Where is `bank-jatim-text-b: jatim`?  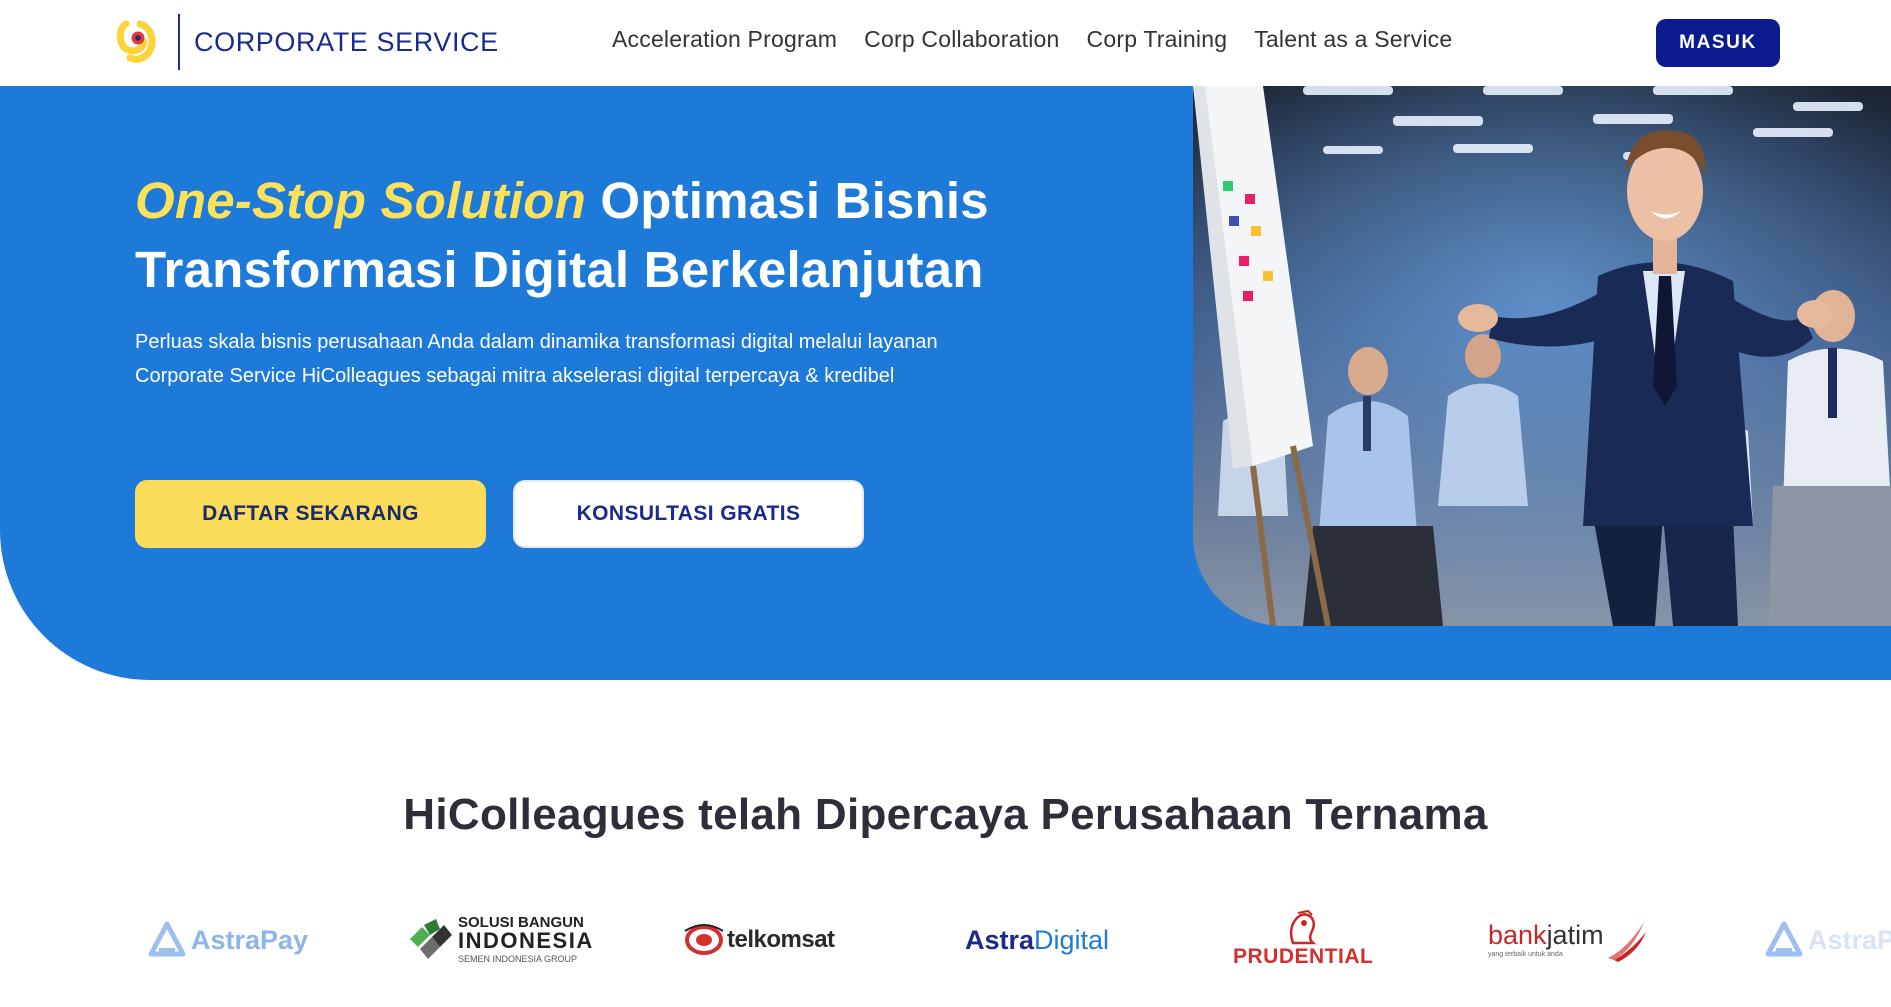 bank-jatim-text-b: jatim is located at coordinates (1575, 935).